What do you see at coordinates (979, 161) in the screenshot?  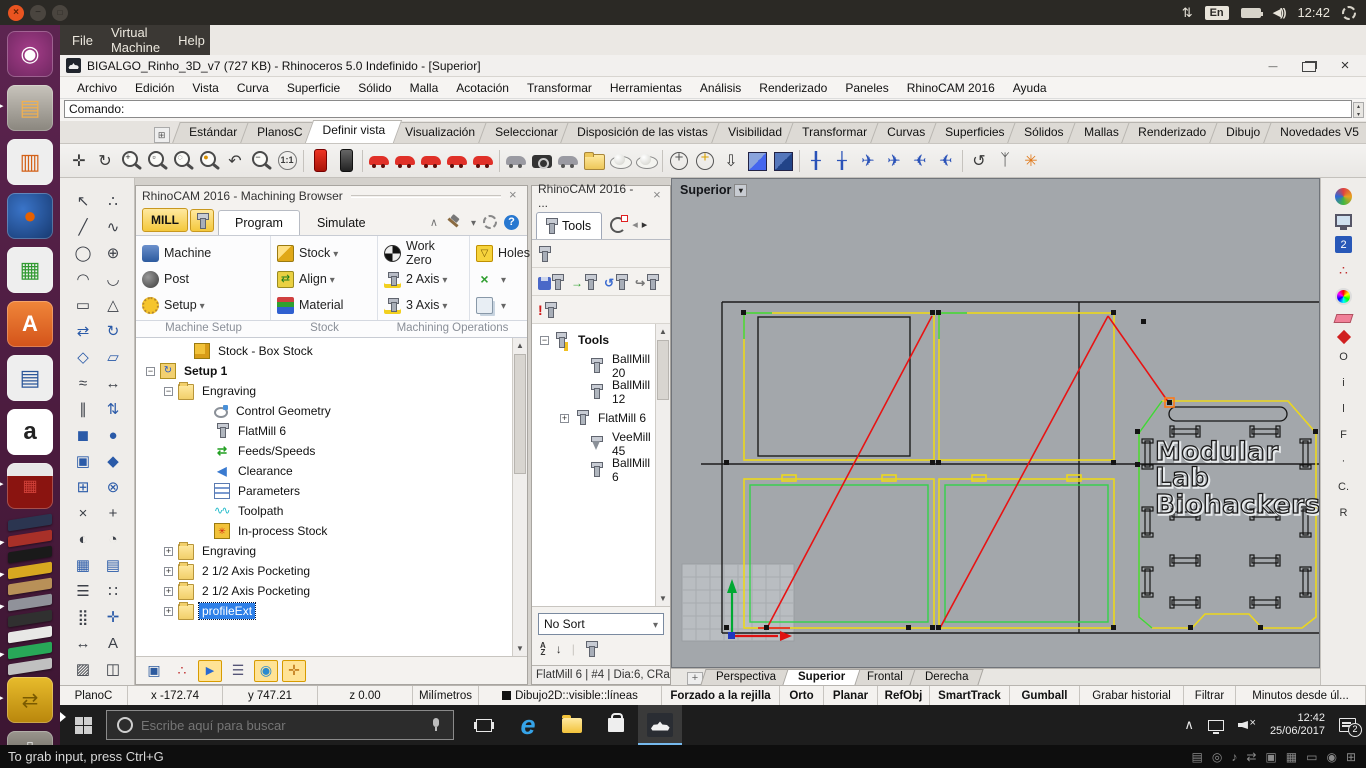 I see `turntable-icon: ↺` at bounding box center [979, 161].